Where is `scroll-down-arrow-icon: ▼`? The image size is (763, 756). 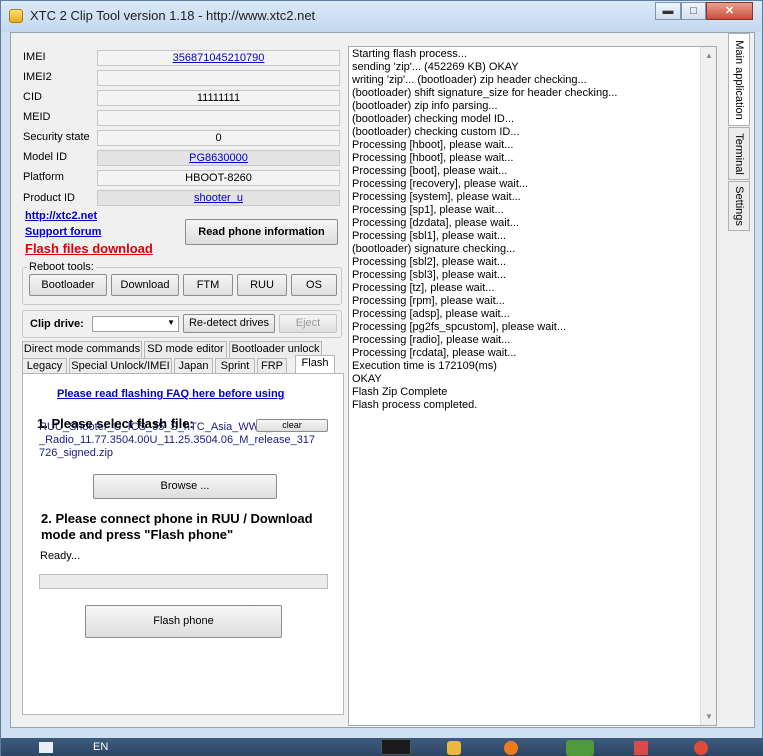 scroll-down-arrow-icon: ▼ is located at coordinates (709, 716).